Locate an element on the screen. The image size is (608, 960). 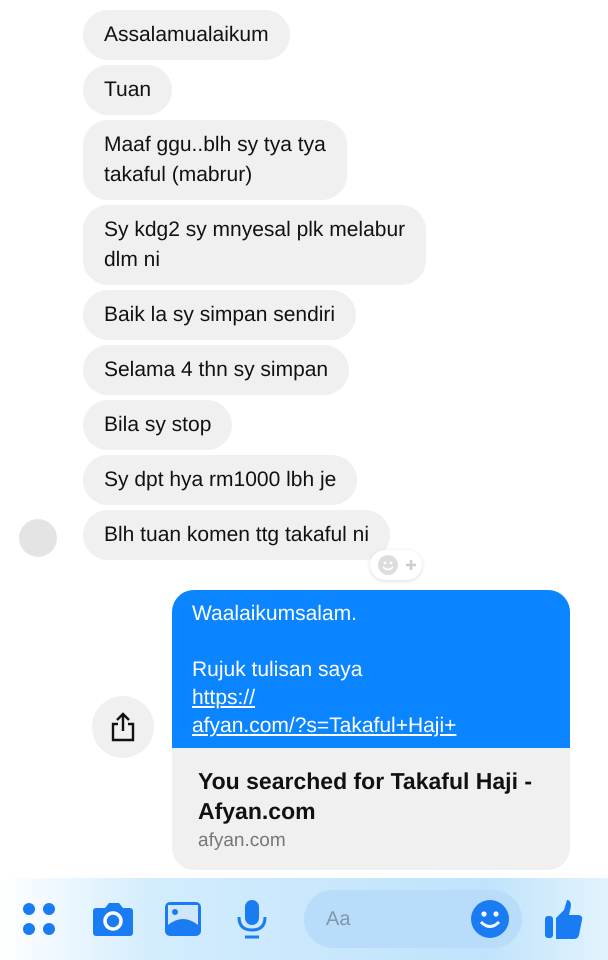
image-icon is located at coordinates (183, 919).